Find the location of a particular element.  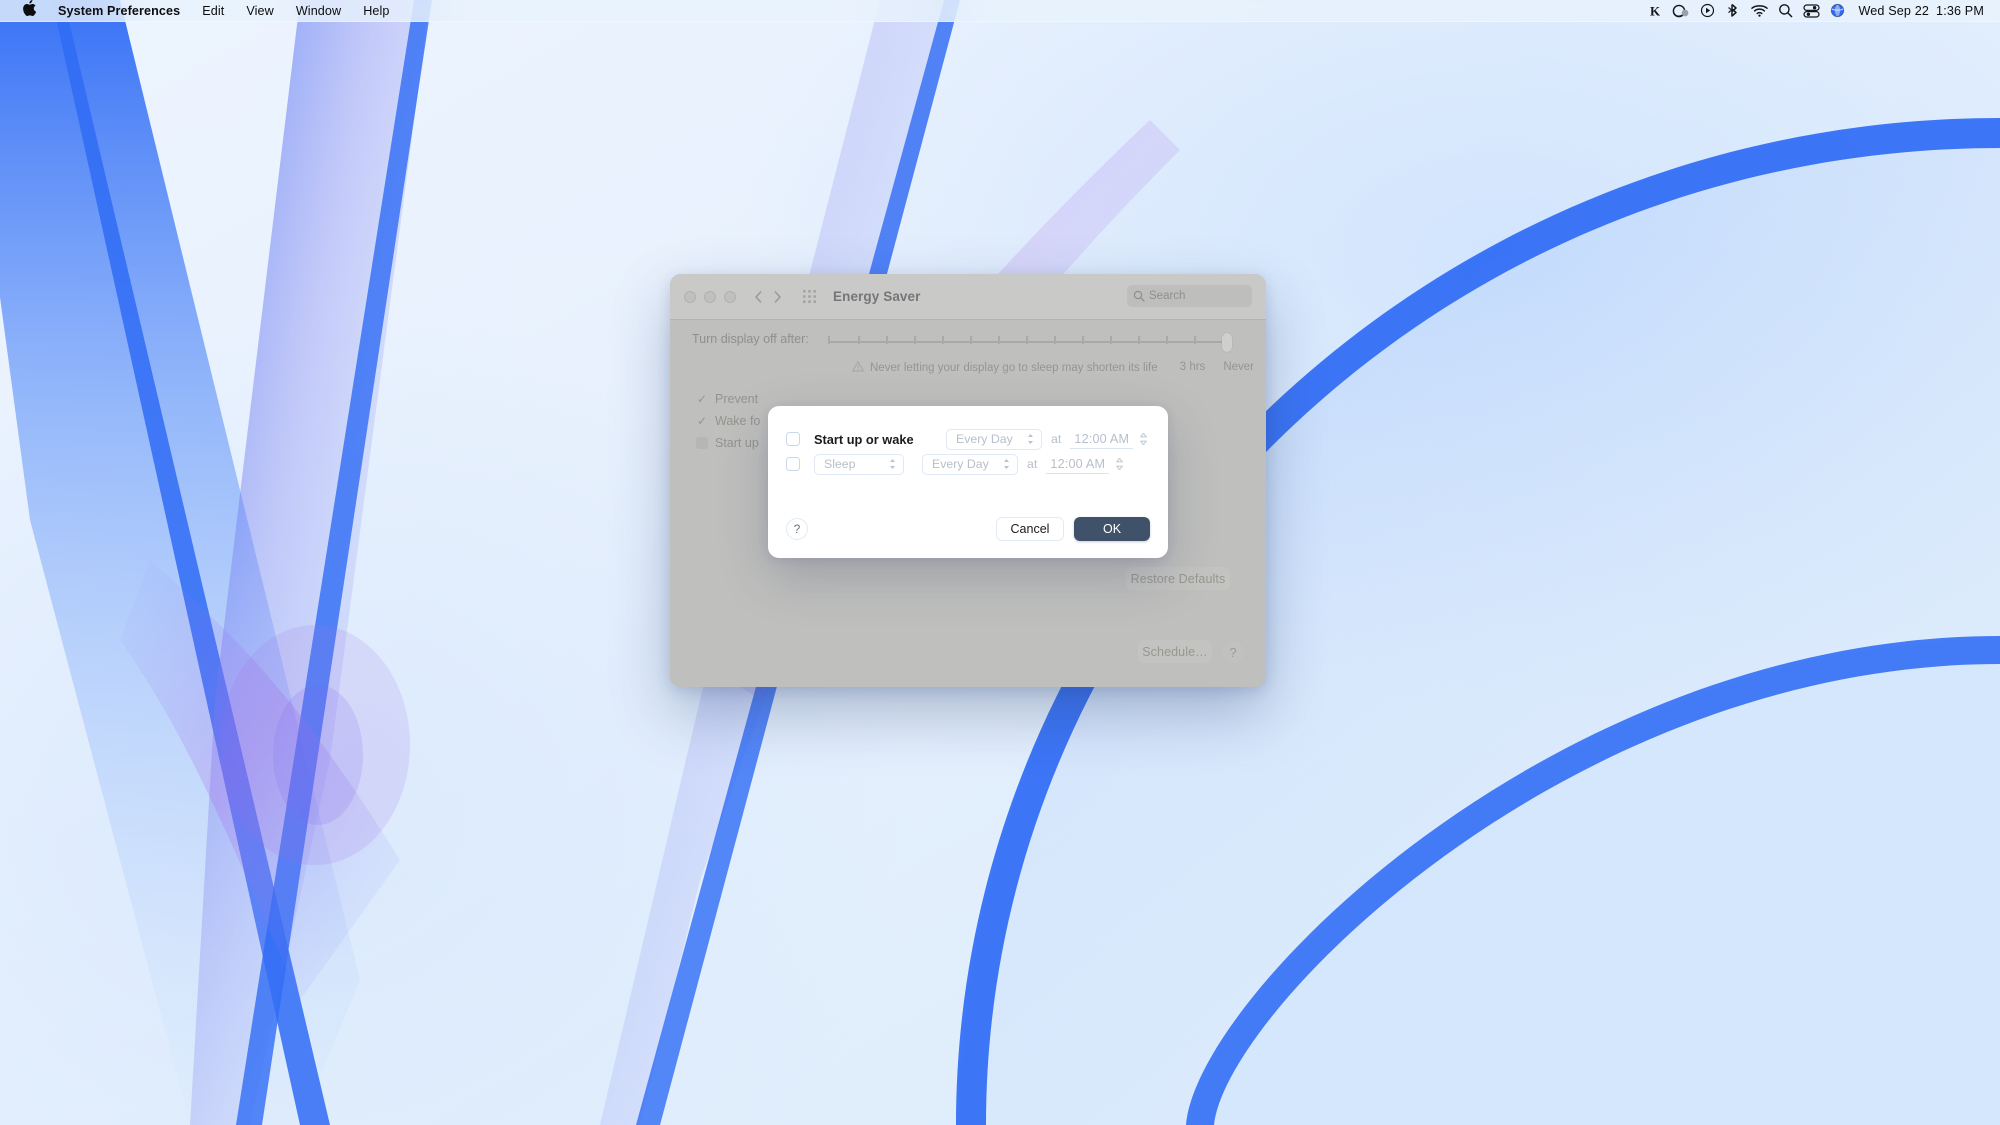

option-label: Start up is located at coordinates (737, 443).